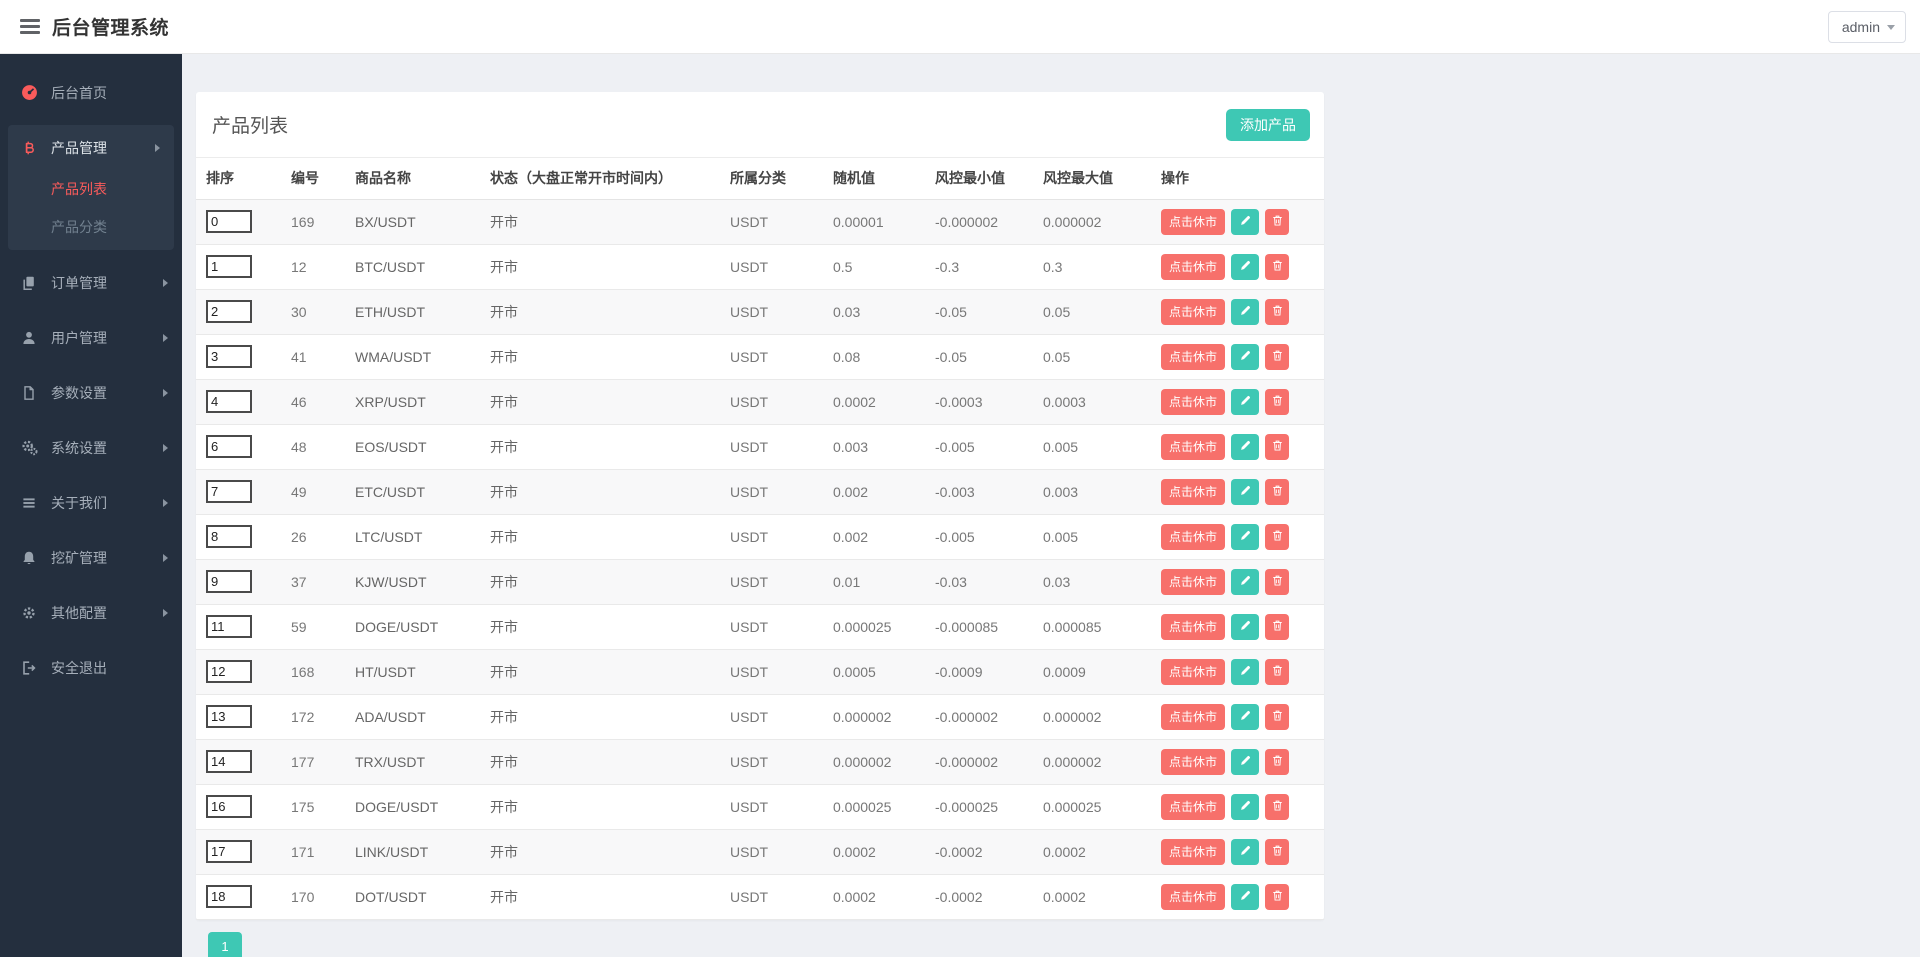  I want to click on sidebar-subitem-product-category: 产品分类, so click(91, 227).